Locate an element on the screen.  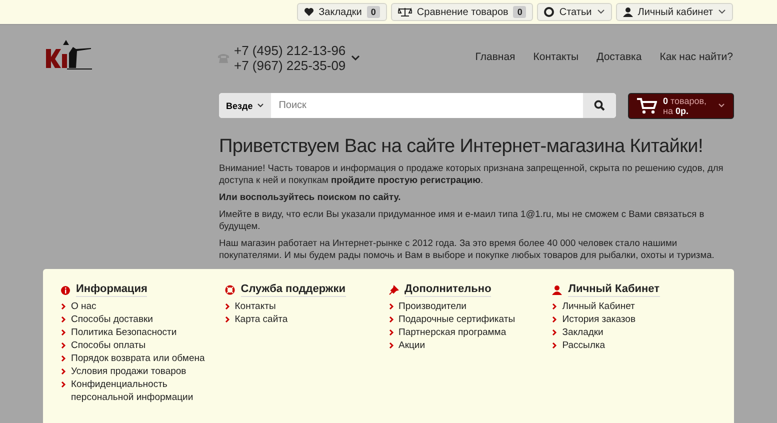
welcome-paragraph: Внимание! Часть товаров и информация о продаже которых признана запрещенной, скрыта по решению судов, для доступа к ней и покупкам пройдите простую регистрацию. is located at coordinates (471, 174).